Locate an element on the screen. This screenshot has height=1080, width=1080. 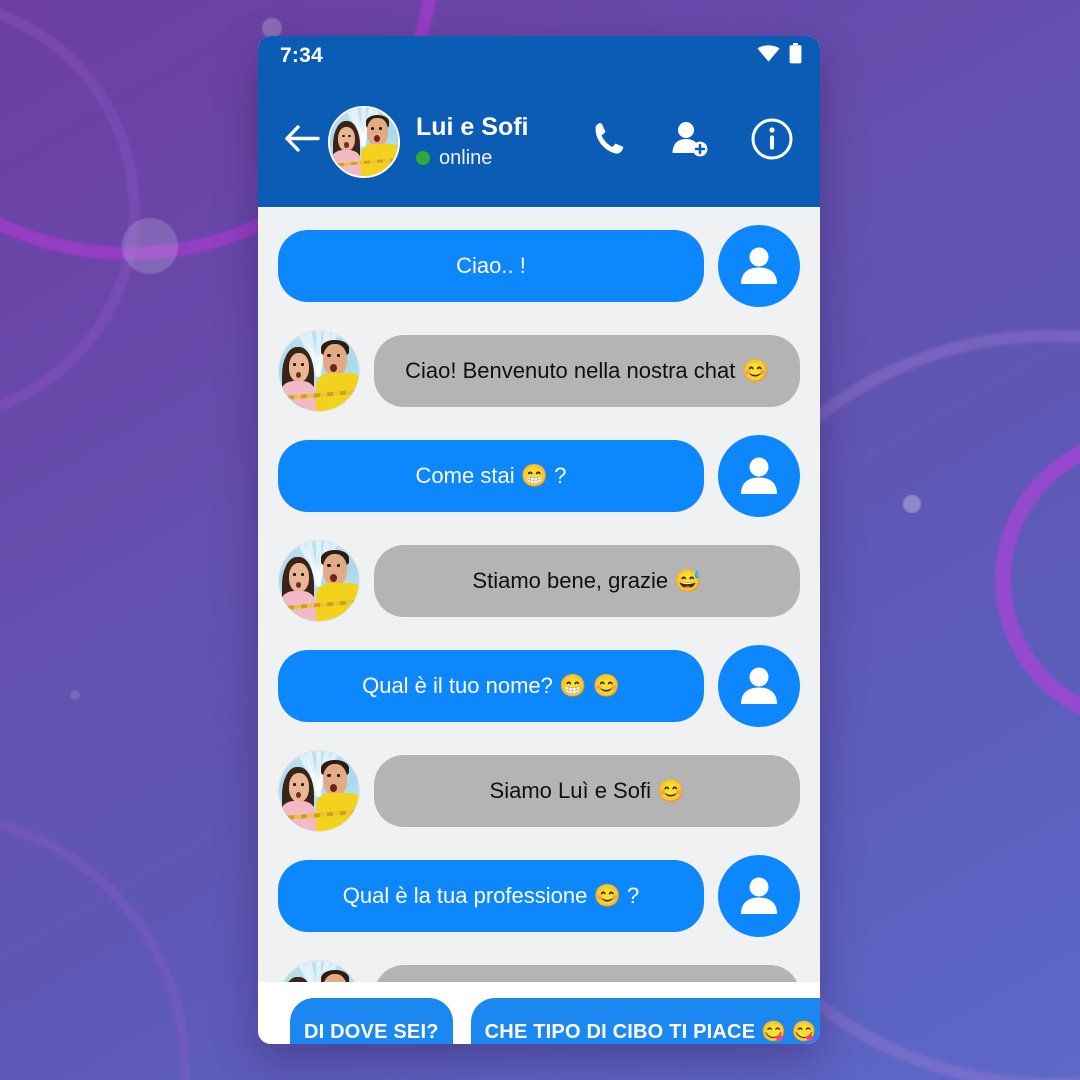
info-circle-icon is located at coordinates (772, 141).